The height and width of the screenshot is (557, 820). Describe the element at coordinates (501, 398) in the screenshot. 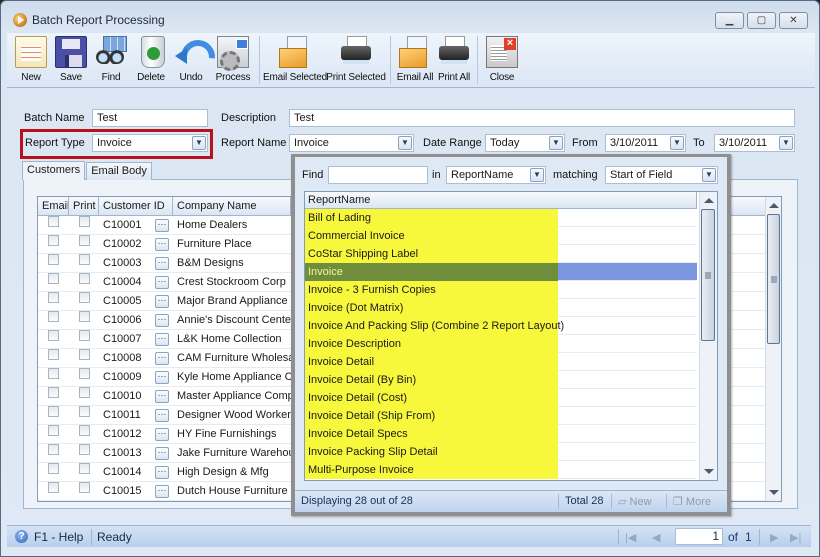

I see `report-list-item: Invoice Detail (Cost)` at that location.